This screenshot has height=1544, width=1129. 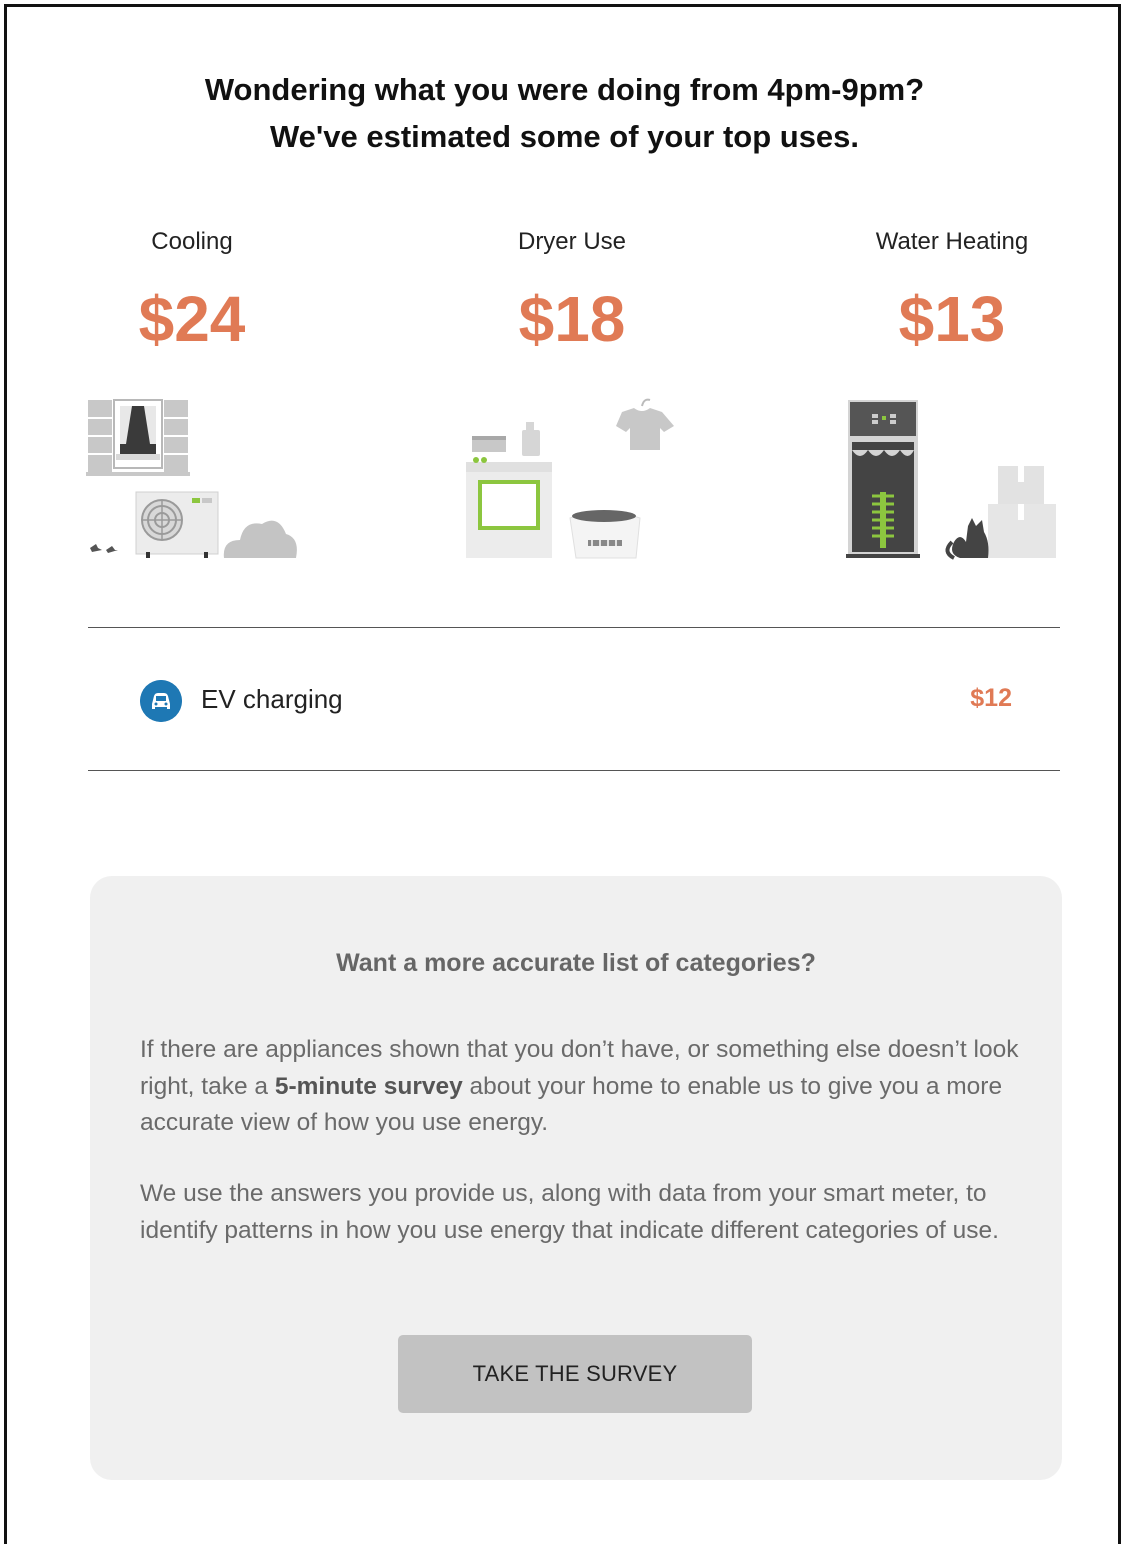 What do you see at coordinates (575, 1374) in the screenshot?
I see `take-survey-button: TAKE THE SURVEY` at bounding box center [575, 1374].